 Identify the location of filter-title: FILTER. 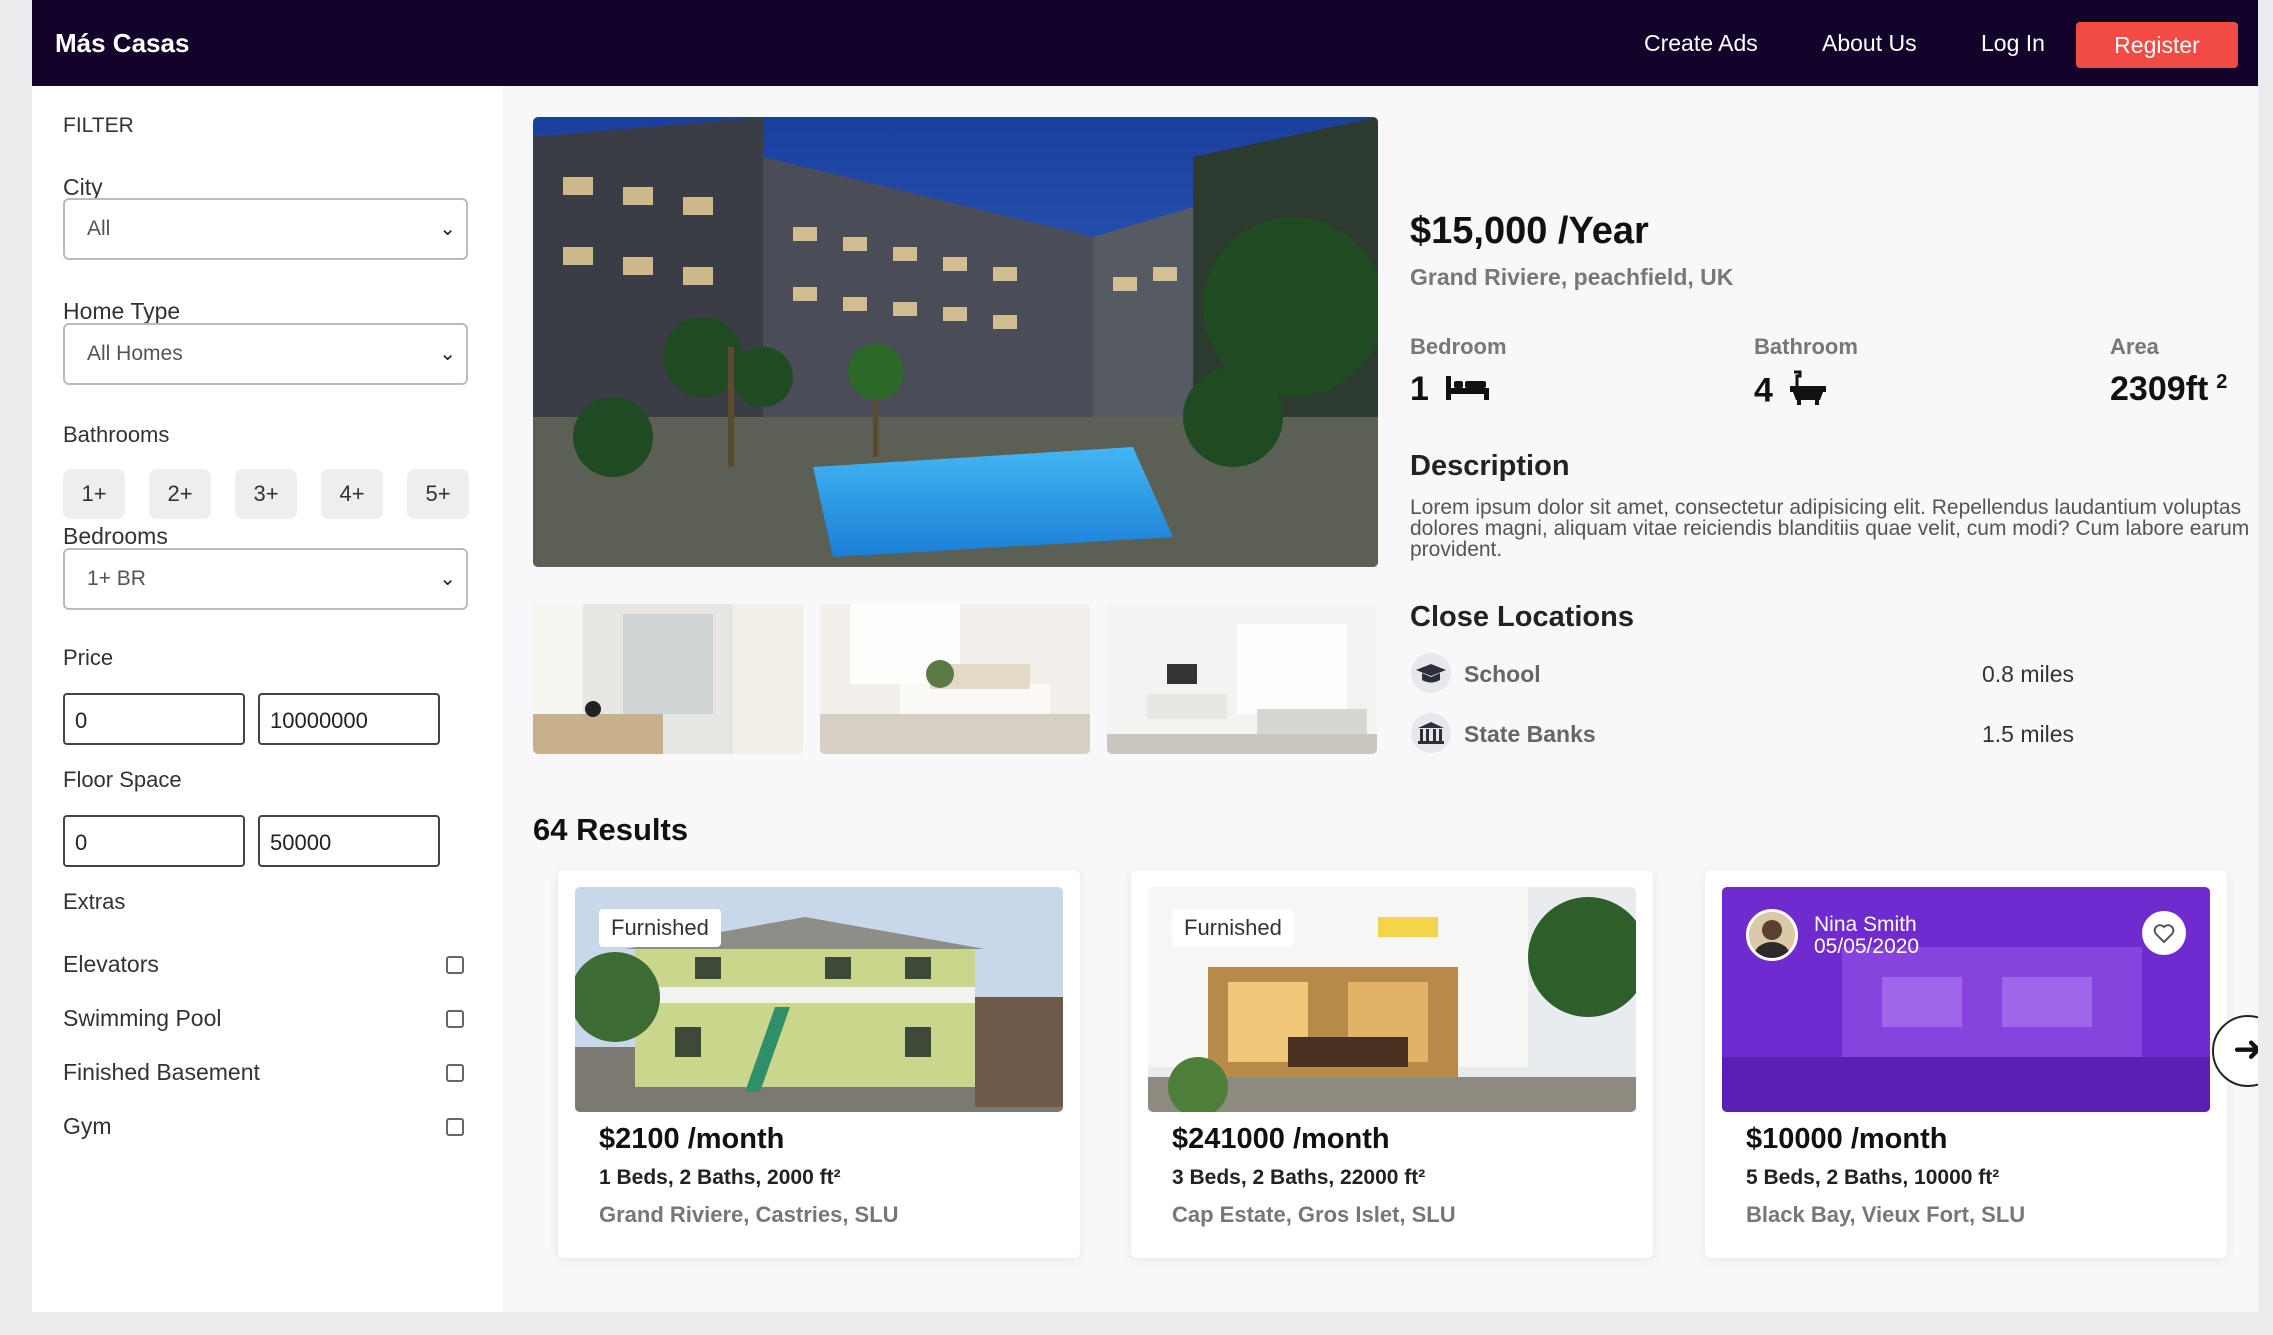
(98, 125).